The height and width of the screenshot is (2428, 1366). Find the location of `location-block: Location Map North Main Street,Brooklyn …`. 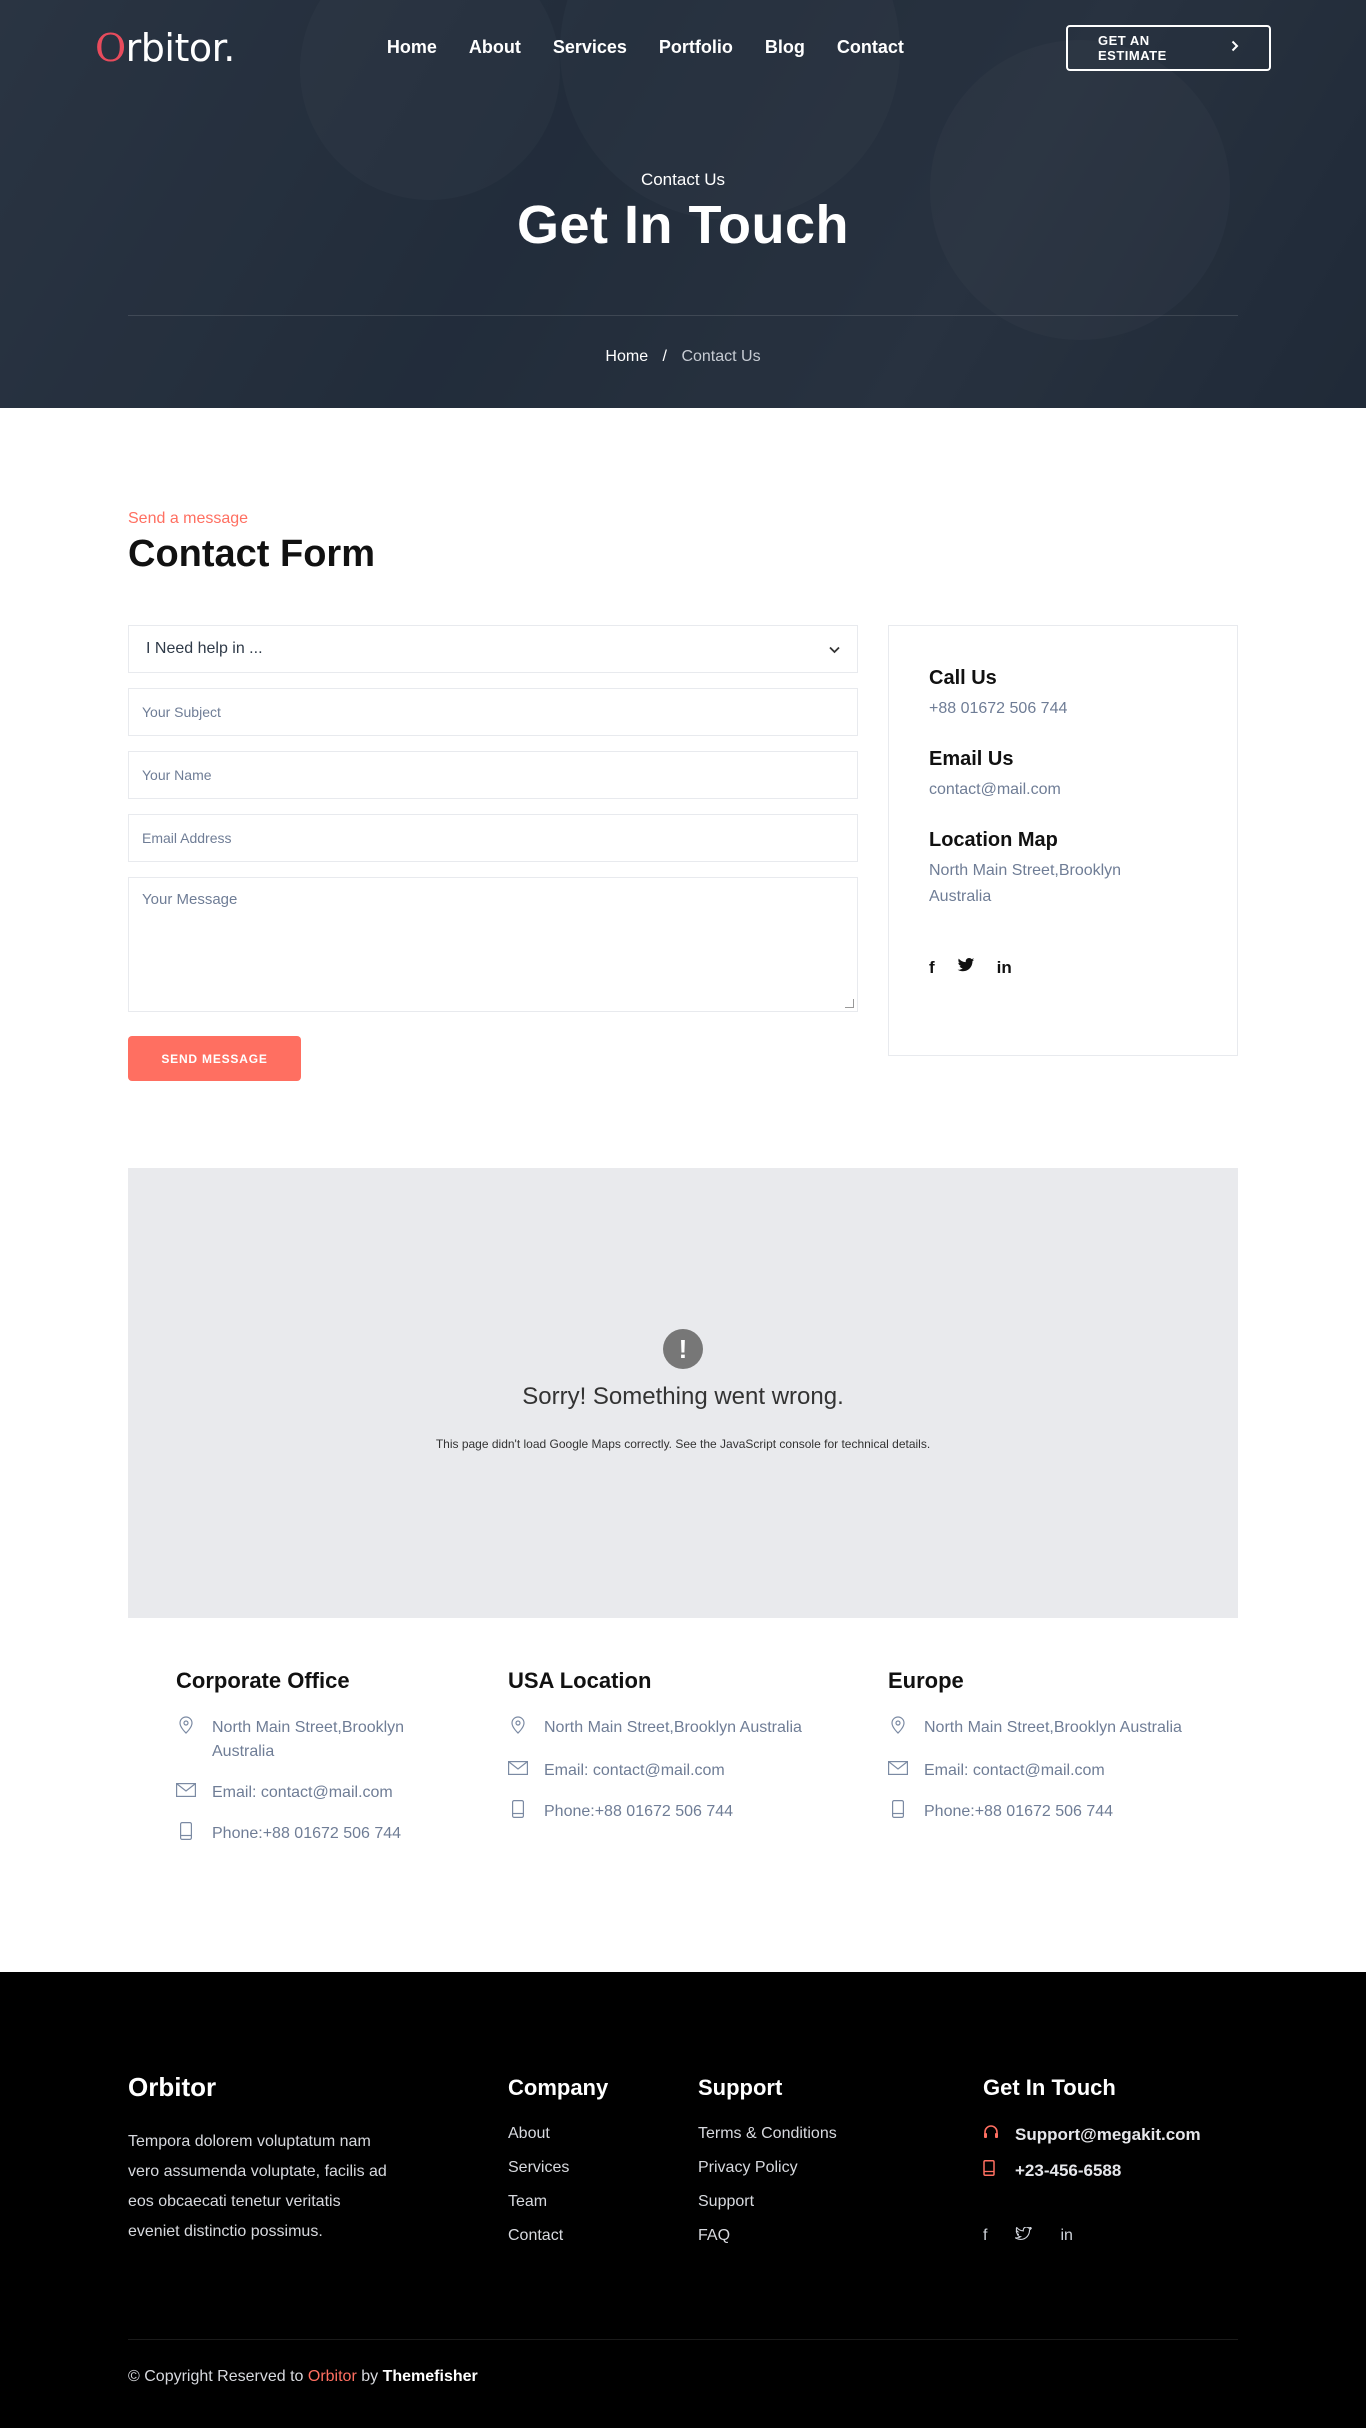

location-block: Location Map North Main Street,Brooklyn … is located at coordinates (1063, 869).